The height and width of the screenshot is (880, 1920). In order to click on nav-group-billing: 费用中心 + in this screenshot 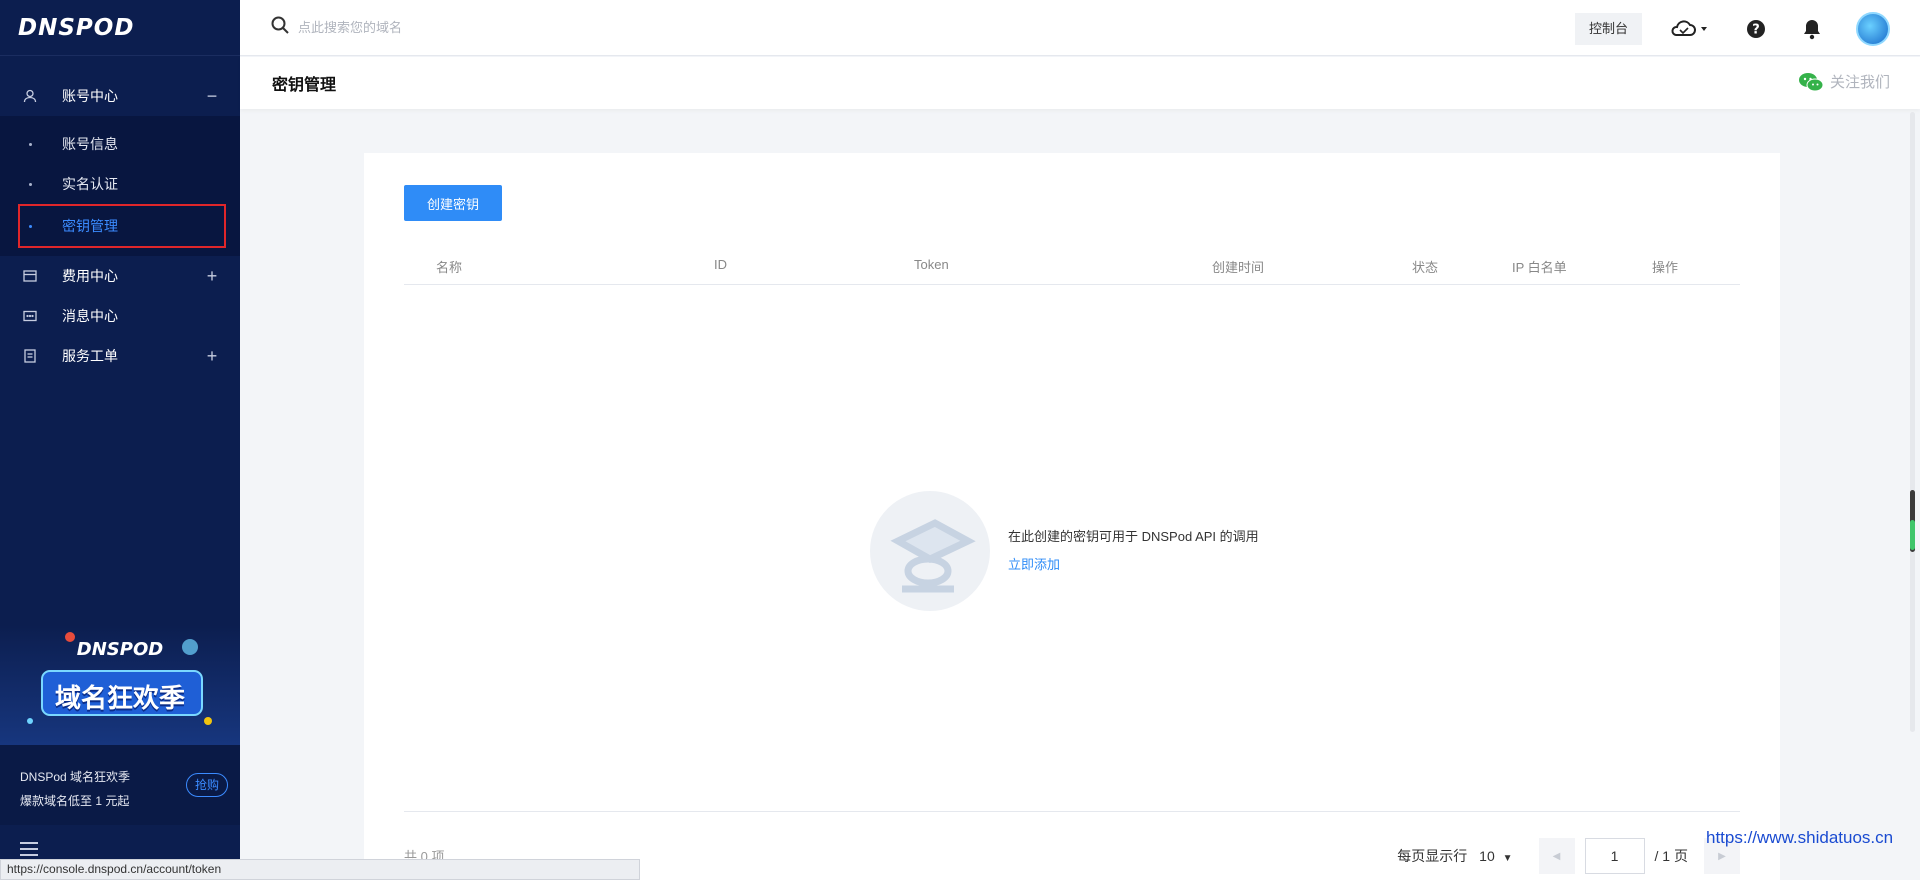, I will do `click(120, 276)`.